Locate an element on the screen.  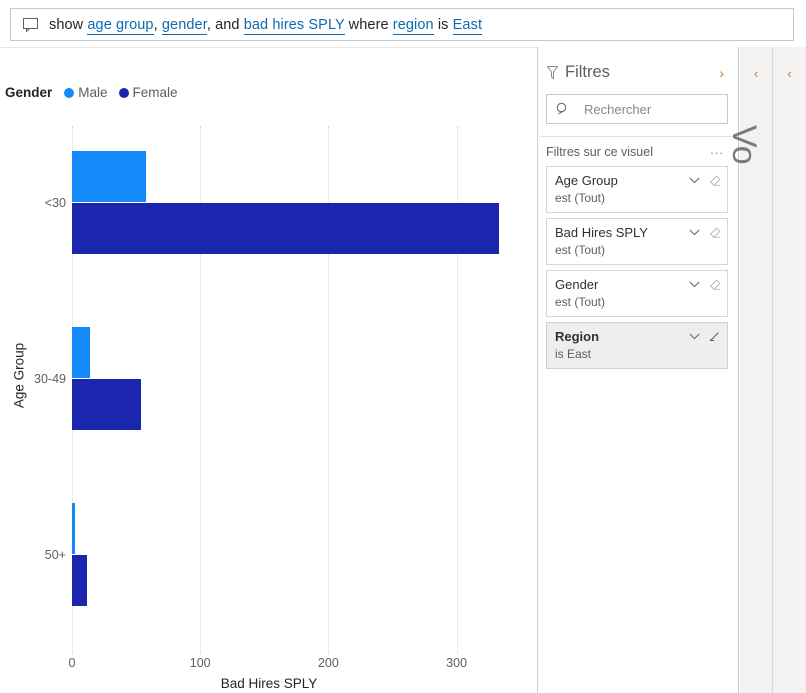
filters-search-input is located at coordinates (644, 109).